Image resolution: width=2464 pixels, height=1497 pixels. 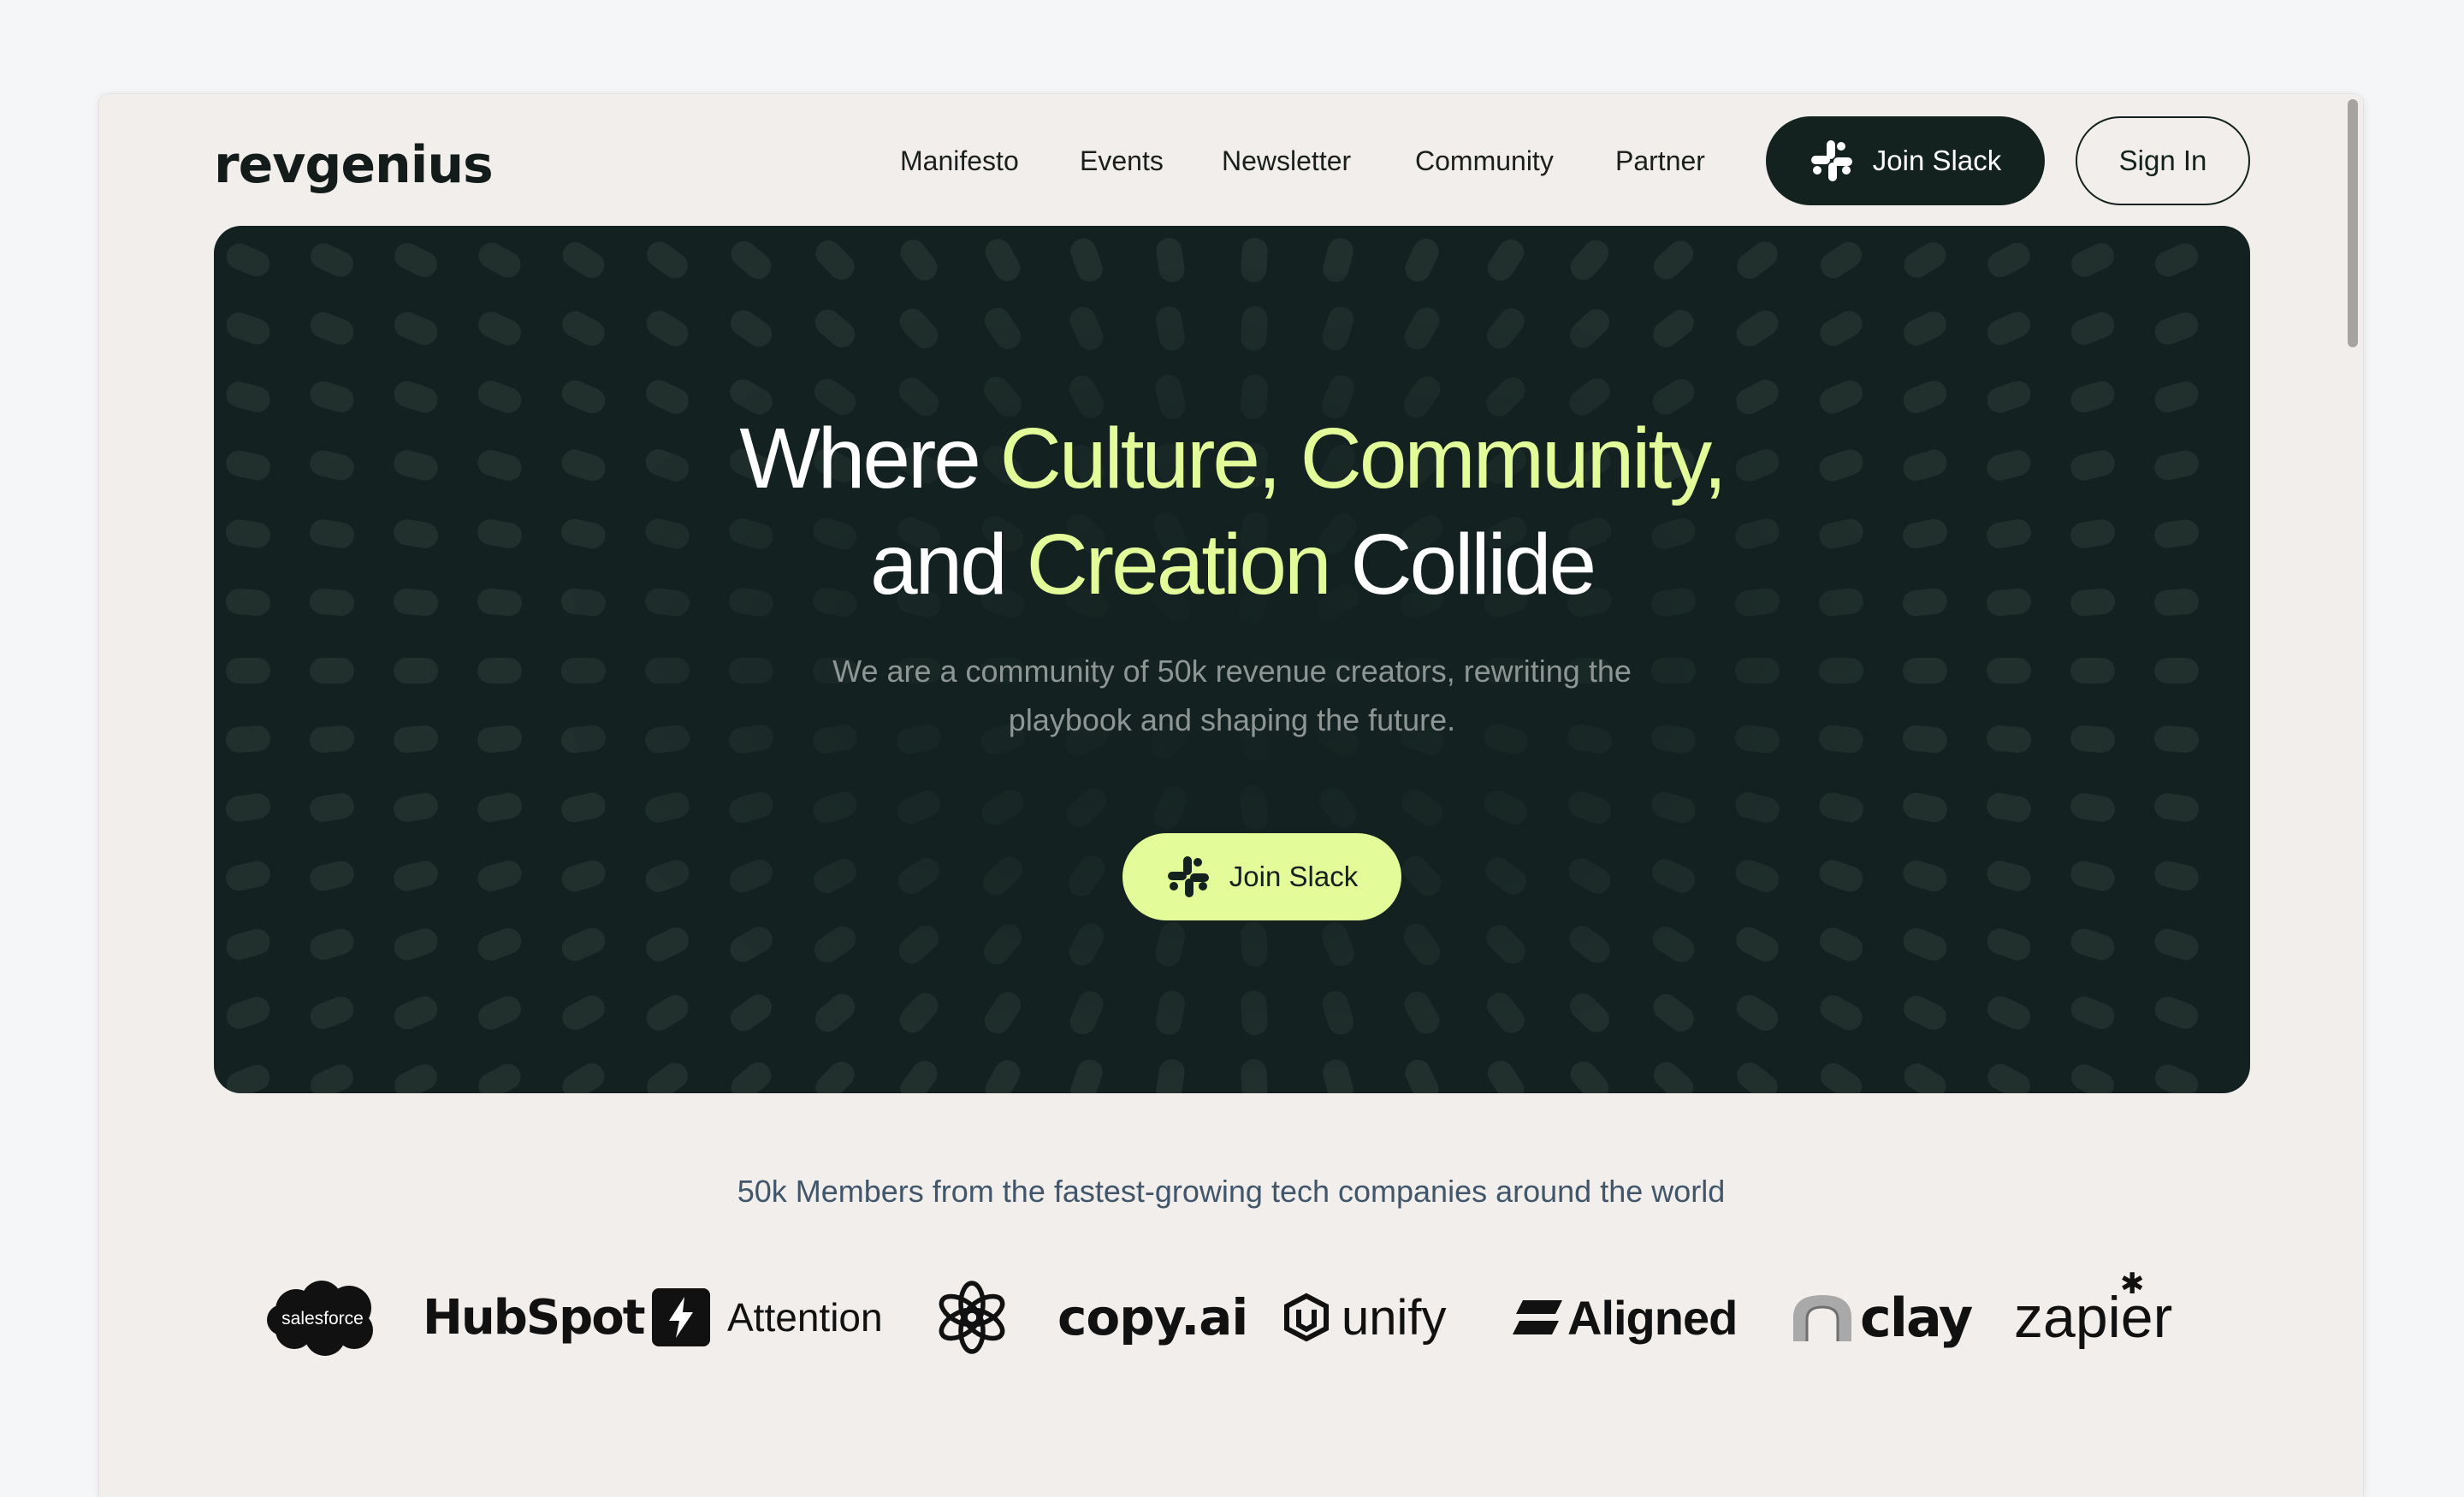 What do you see at coordinates (972, 1317) in the screenshot?
I see `openai-logo` at bounding box center [972, 1317].